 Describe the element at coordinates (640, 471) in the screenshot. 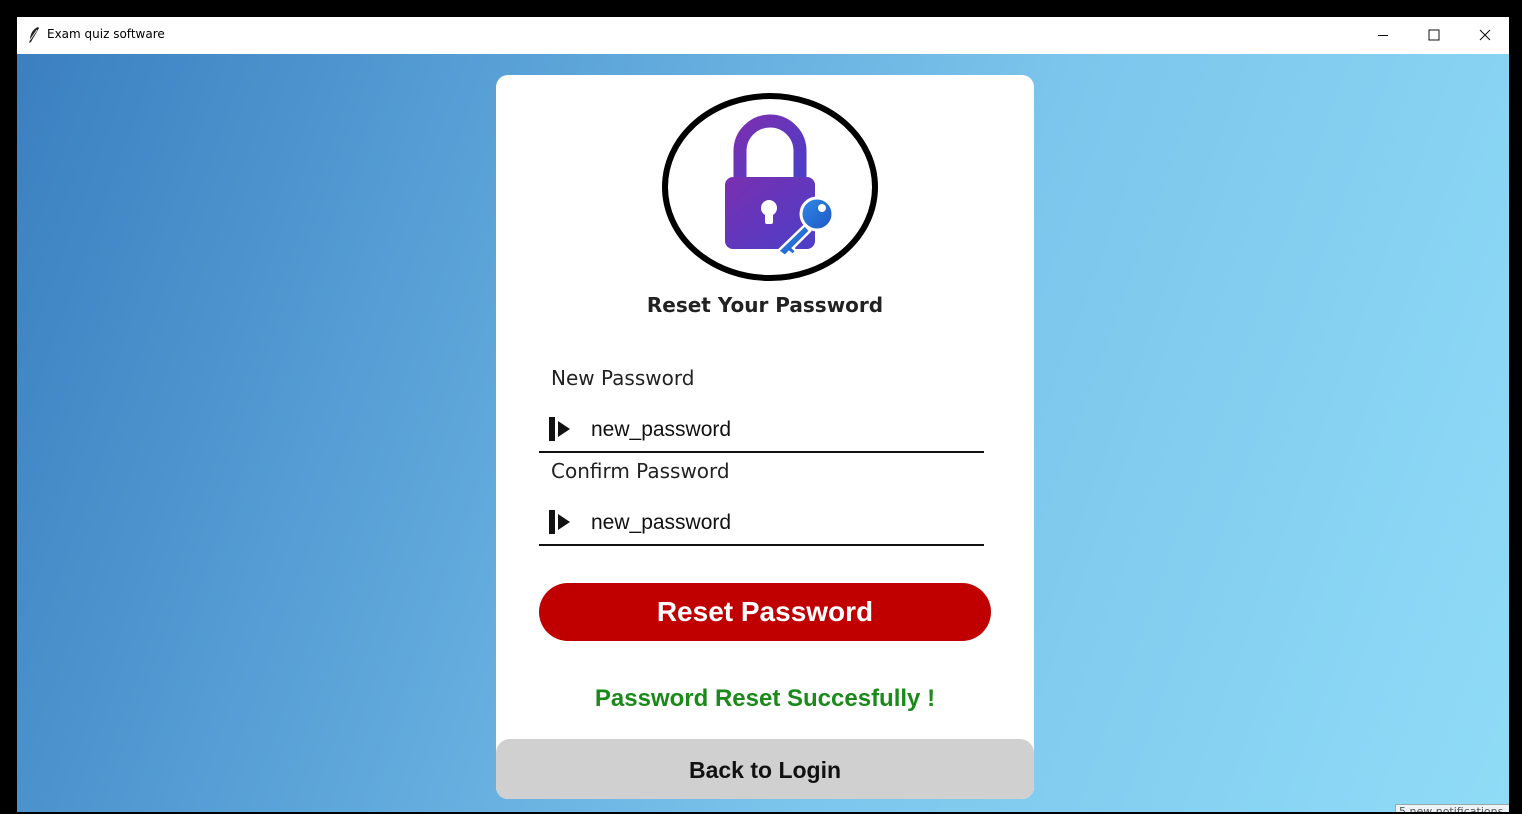

I see `confirm-password-label: Confirm Password` at that location.